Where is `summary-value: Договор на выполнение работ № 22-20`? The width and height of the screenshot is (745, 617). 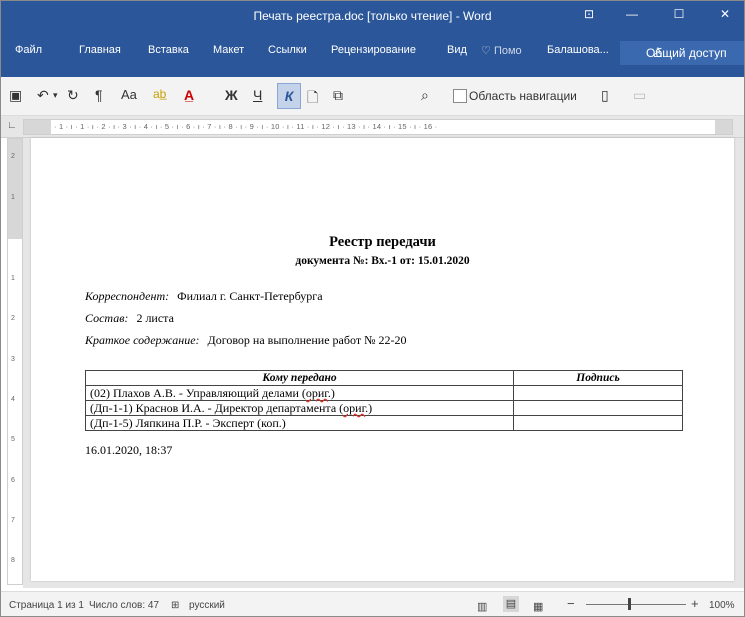 summary-value: Договор на выполнение работ № 22-20 is located at coordinates (307, 340).